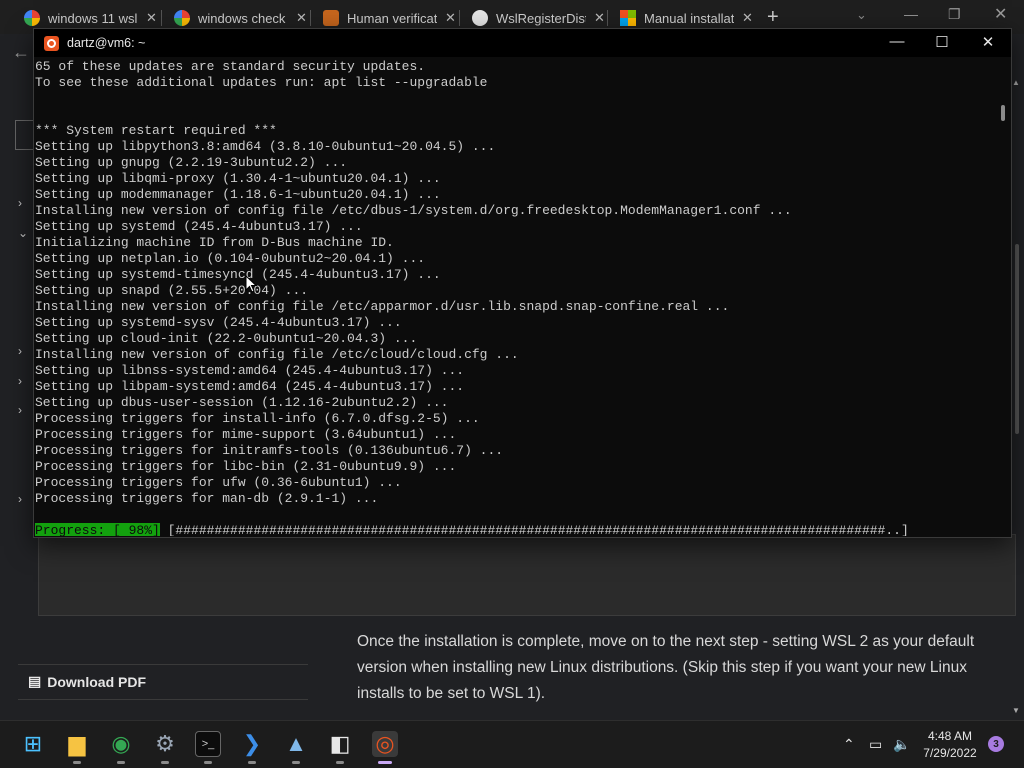 This screenshot has width=1024, height=768. Describe the element at coordinates (165, 744) in the screenshot. I see `settings-icon: ⚙` at that location.